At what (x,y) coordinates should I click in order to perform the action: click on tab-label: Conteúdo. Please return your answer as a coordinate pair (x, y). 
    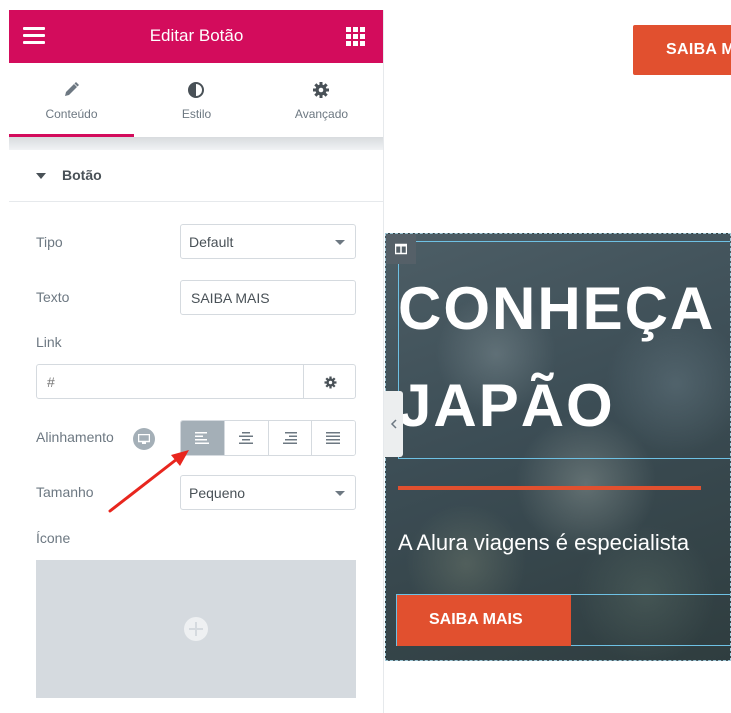
    Looking at the image, I should click on (71, 114).